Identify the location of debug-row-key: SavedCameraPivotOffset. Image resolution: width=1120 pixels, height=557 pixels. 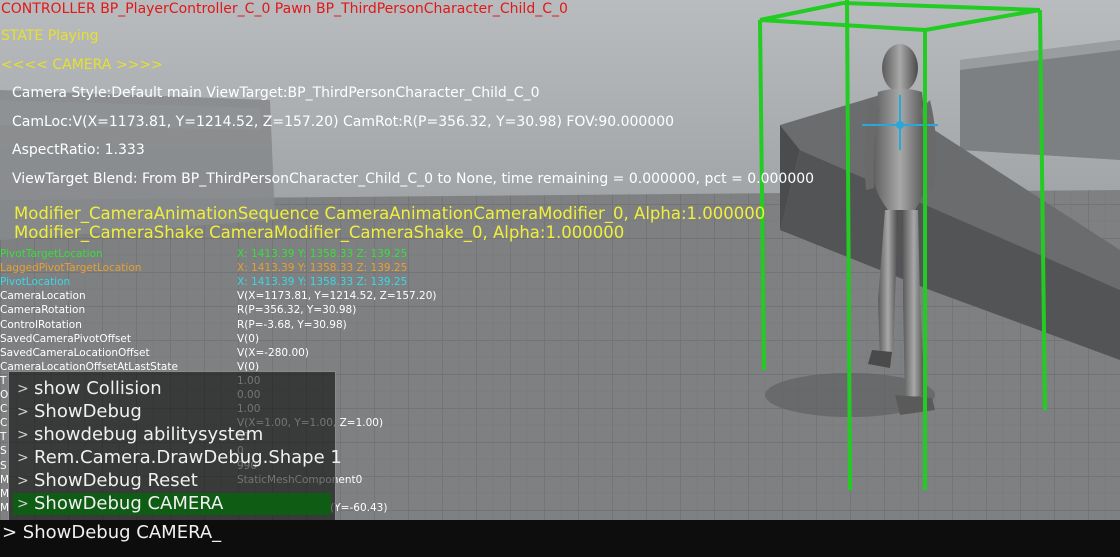
(65, 338).